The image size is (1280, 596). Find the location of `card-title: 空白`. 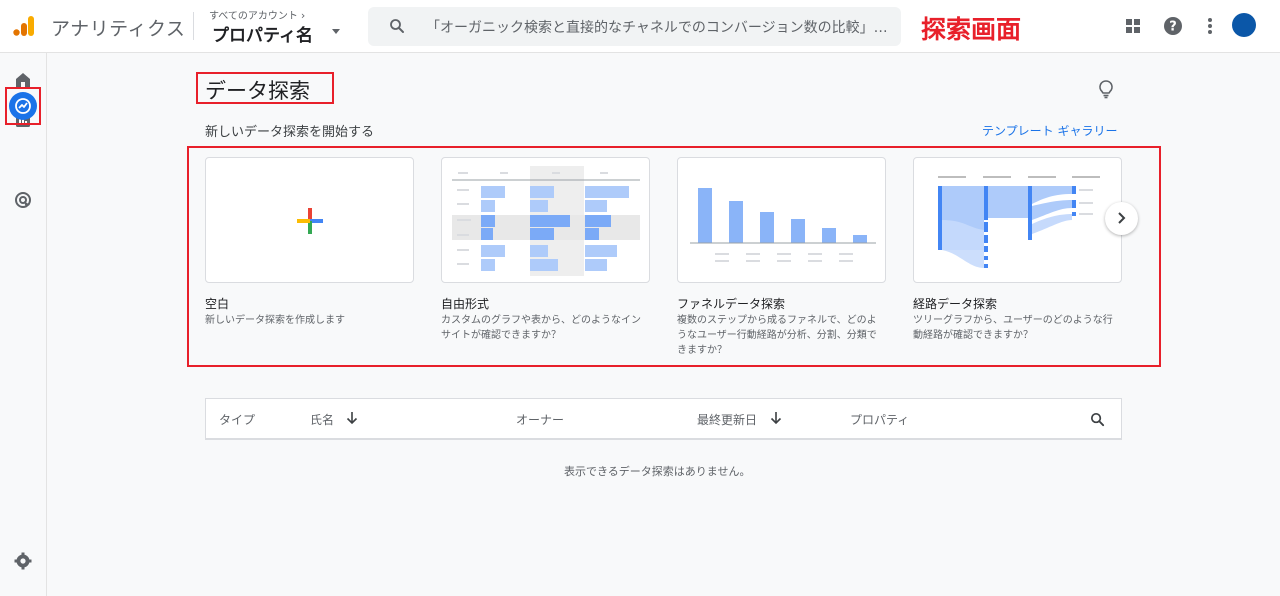

card-title: 空白 is located at coordinates (217, 303).